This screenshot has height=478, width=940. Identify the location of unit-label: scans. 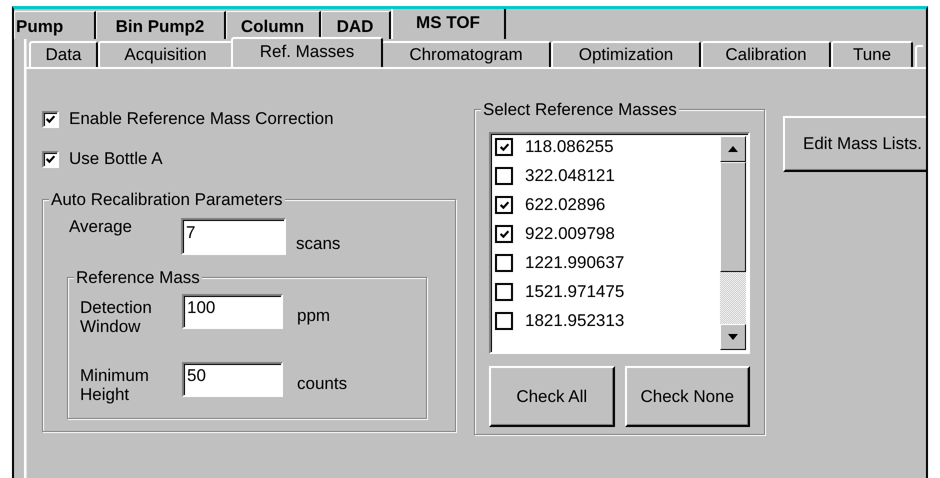
(318, 244).